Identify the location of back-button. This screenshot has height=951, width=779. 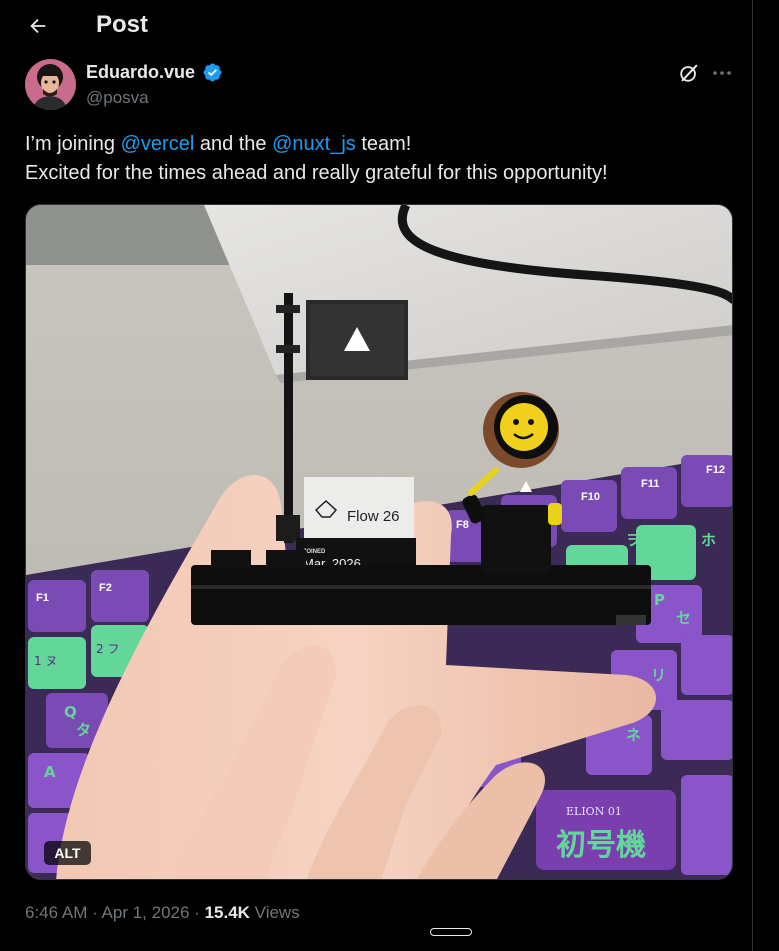
(38, 26).